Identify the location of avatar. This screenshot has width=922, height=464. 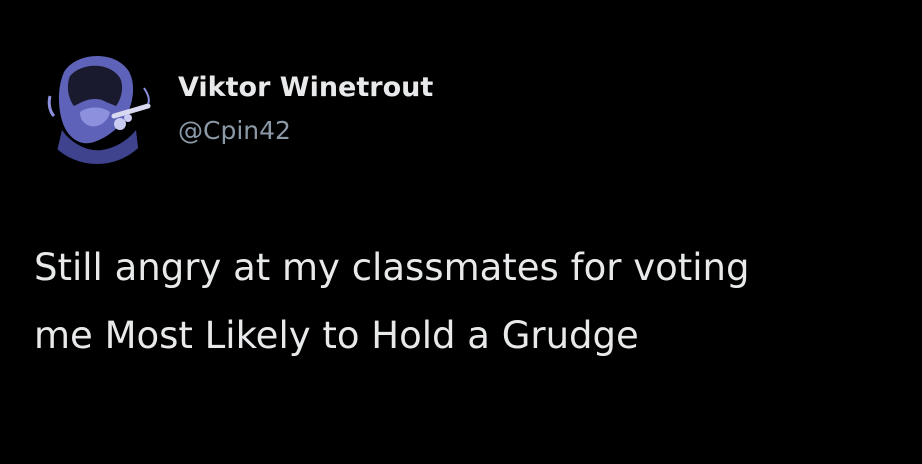
(97, 103).